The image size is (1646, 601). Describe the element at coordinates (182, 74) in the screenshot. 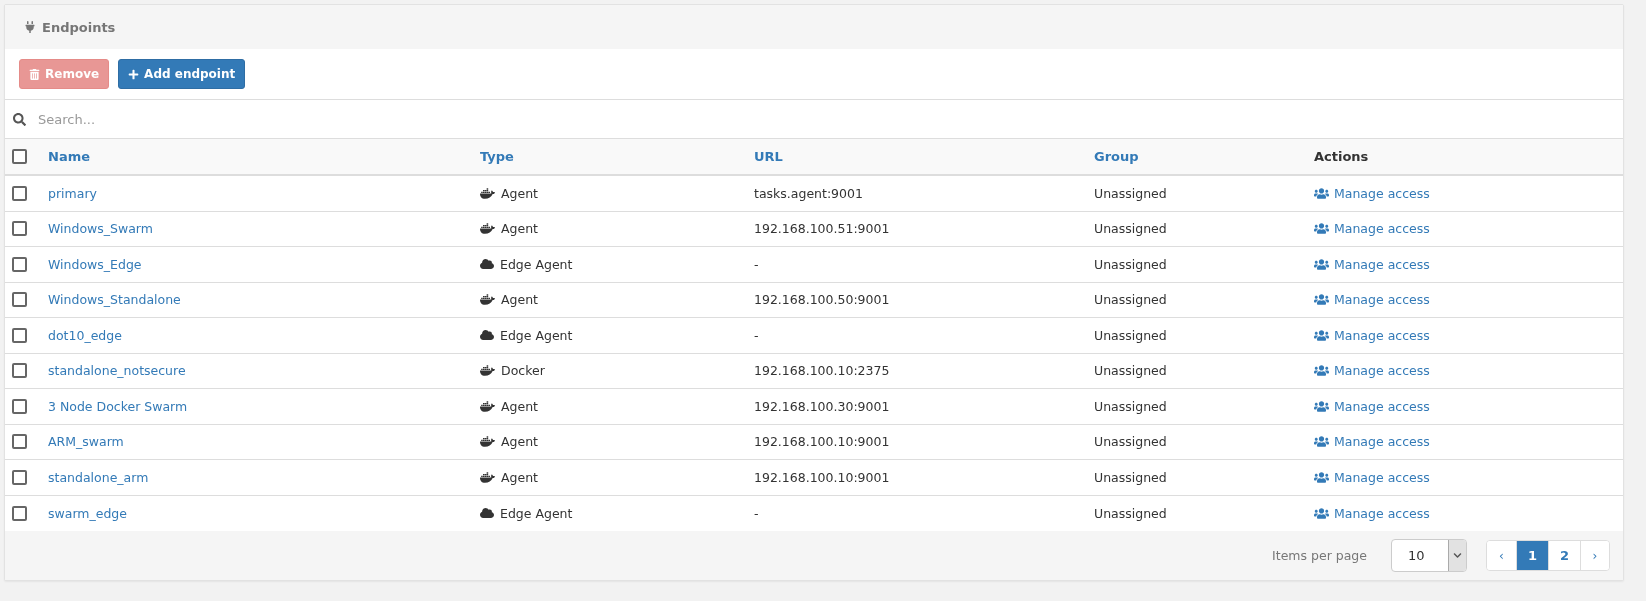

I see `add-endpoint-button: Add endpoint` at that location.